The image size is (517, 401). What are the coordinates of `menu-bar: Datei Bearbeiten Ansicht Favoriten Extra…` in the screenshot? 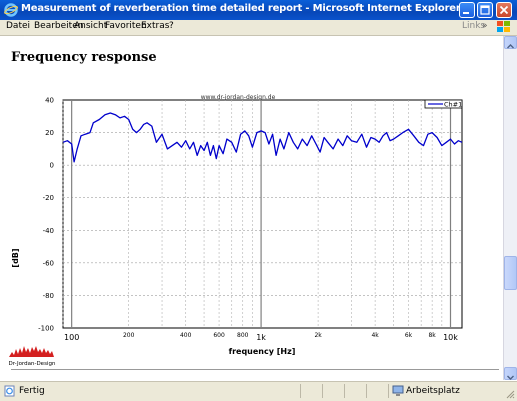 It's located at (258, 28).